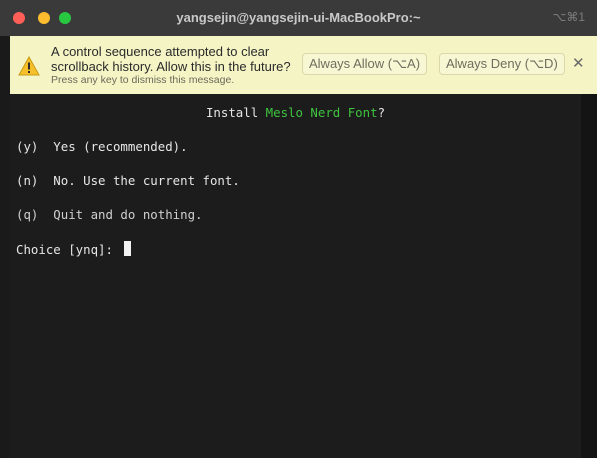 The height and width of the screenshot is (458, 597). I want to click on install-prompt: Install Meslo Nerd Font?, so click(295, 112).